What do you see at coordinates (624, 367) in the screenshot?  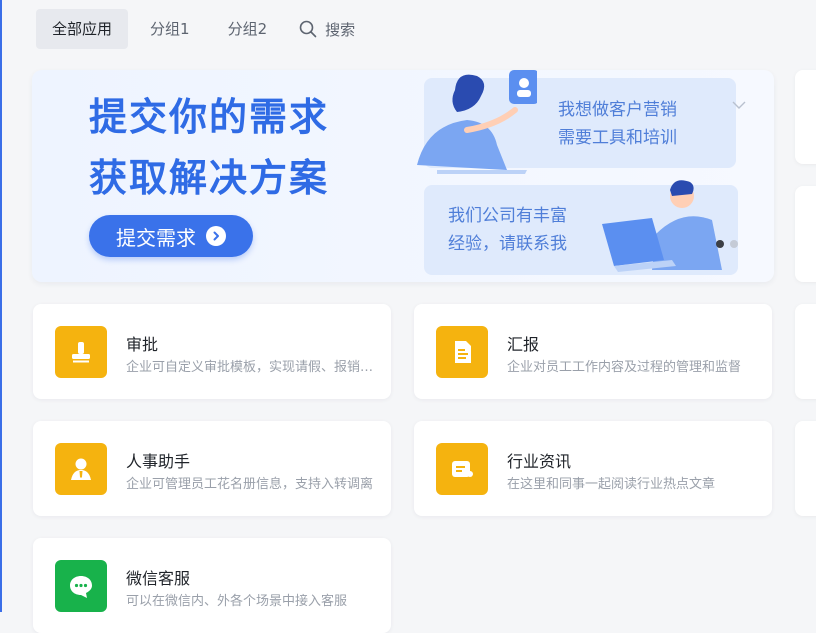 I see `app-description: 企业对员工工作内容及过程的管理和监督` at bounding box center [624, 367].